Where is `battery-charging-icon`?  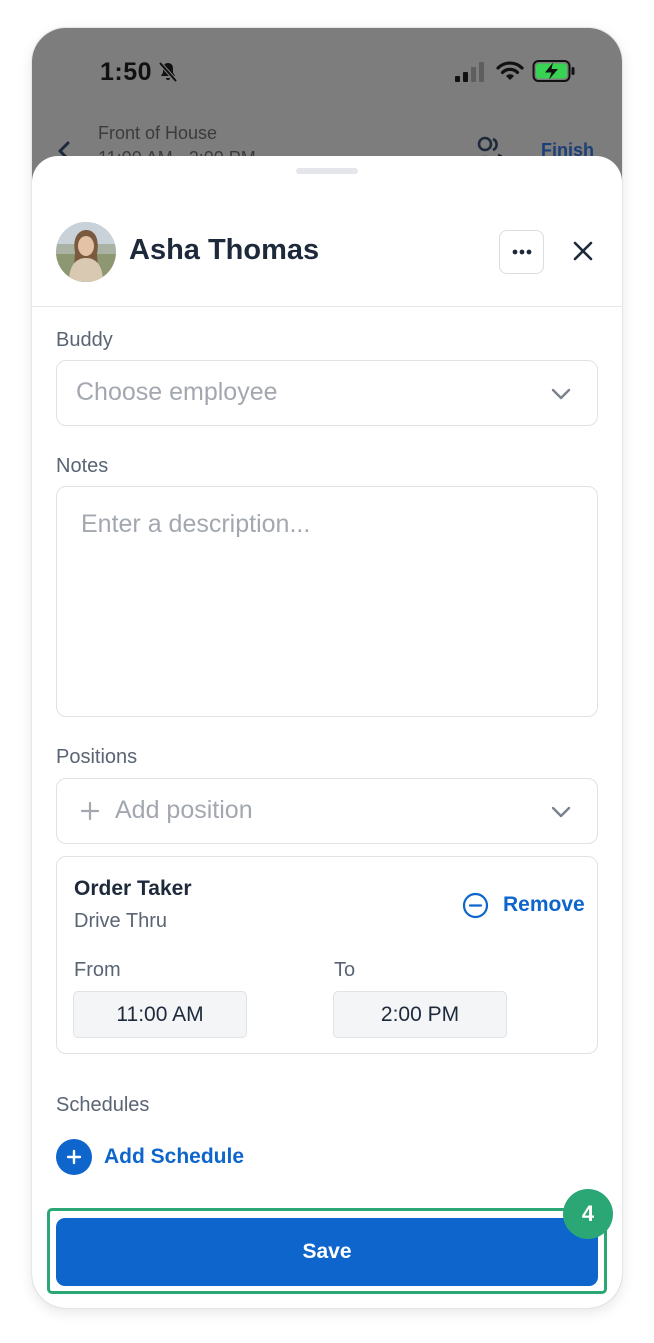
battery-charging-icon is located at coordinates (553, 71).